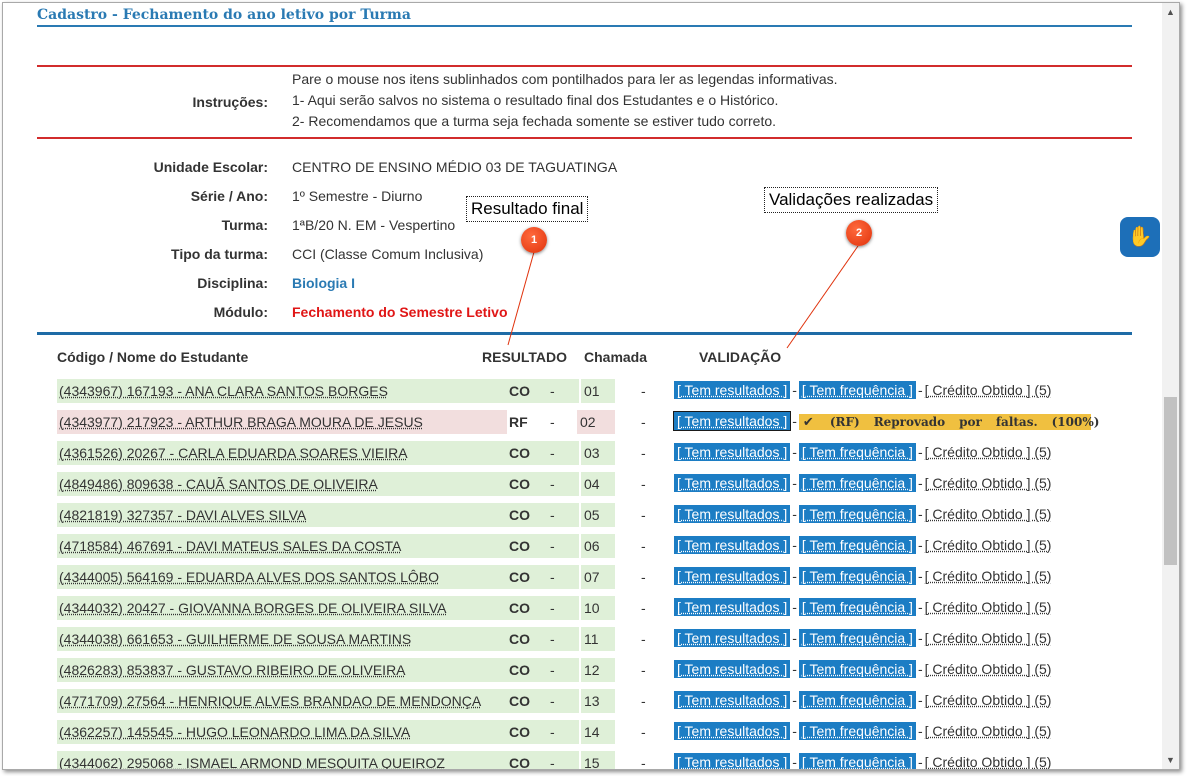  What do you see at coordinates (584, 333) in the screenshot?
I see `table-divider` at bounding box center [584, 333].